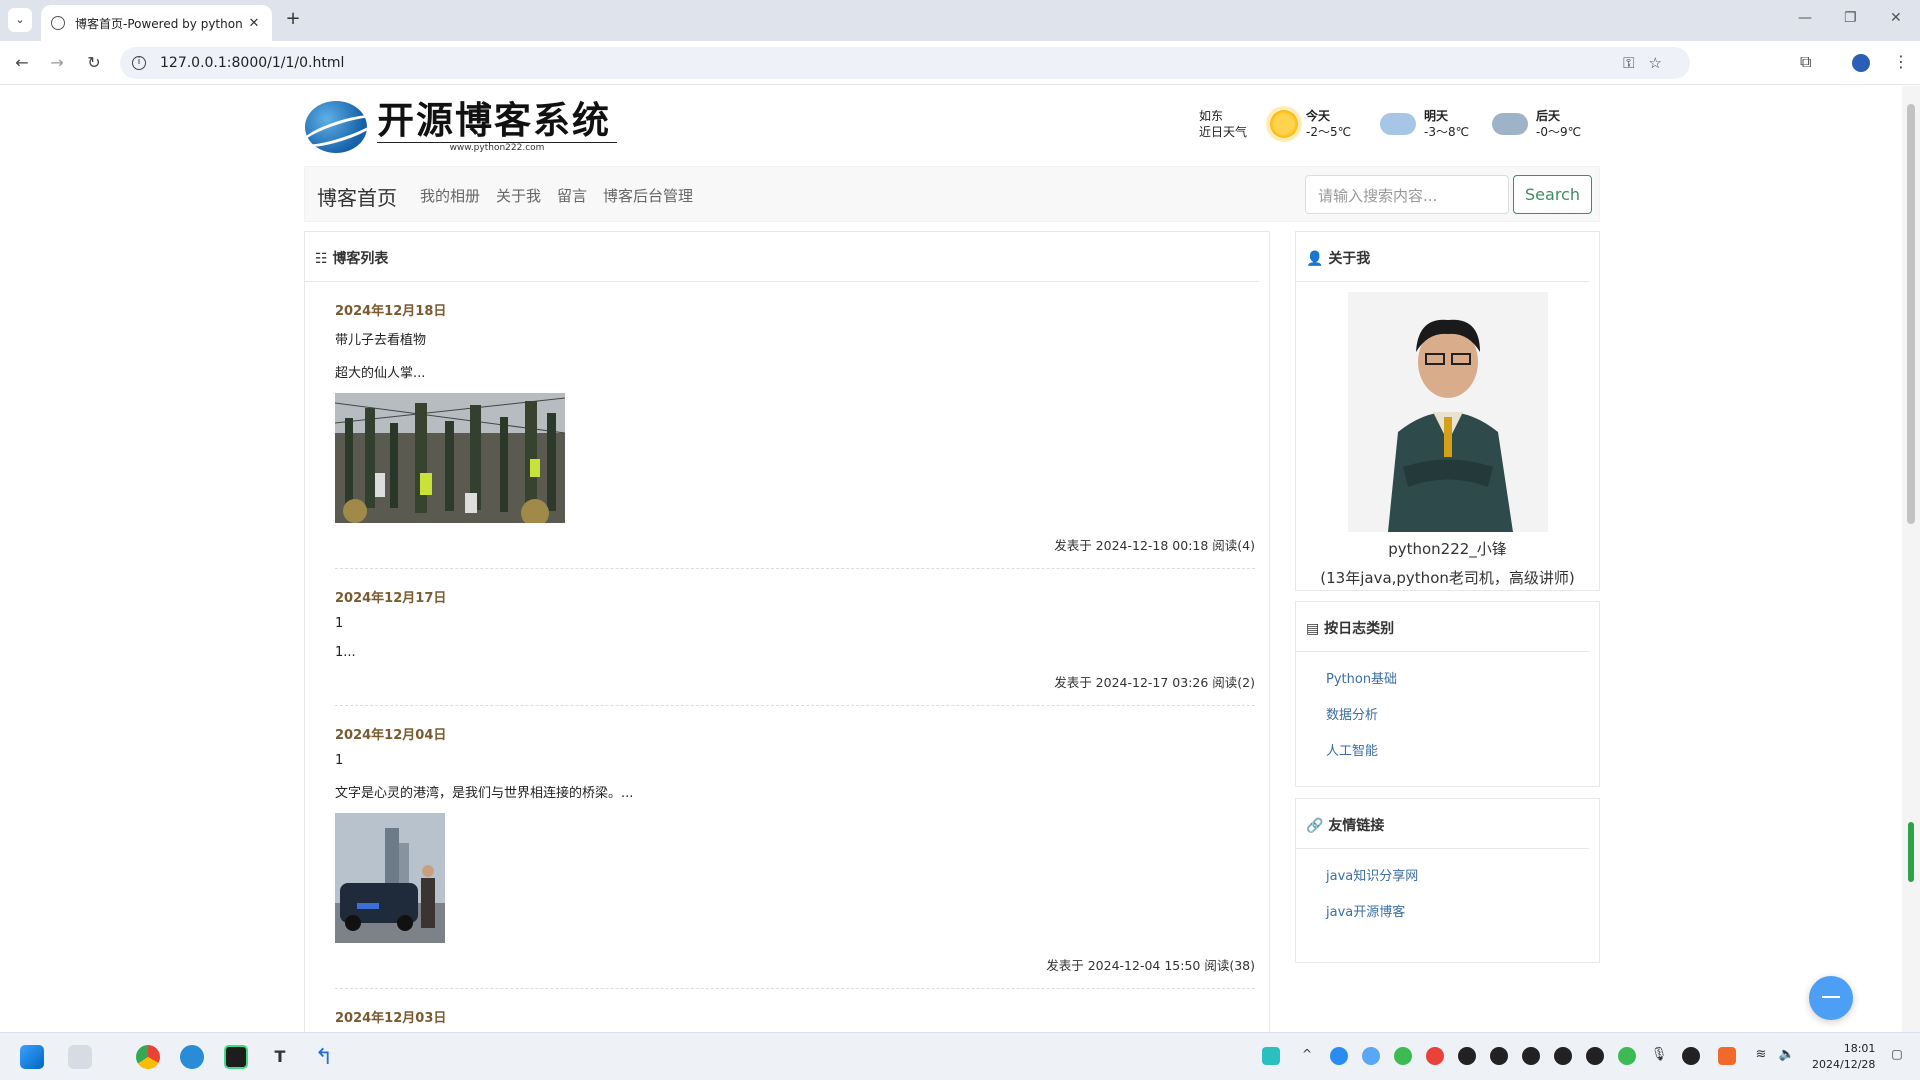 This screenshot has width=1920, height=1080. Describe the element at coordinates (1805, 62) in the screenshot. I see `extensions-icon: ⧉` at that location.